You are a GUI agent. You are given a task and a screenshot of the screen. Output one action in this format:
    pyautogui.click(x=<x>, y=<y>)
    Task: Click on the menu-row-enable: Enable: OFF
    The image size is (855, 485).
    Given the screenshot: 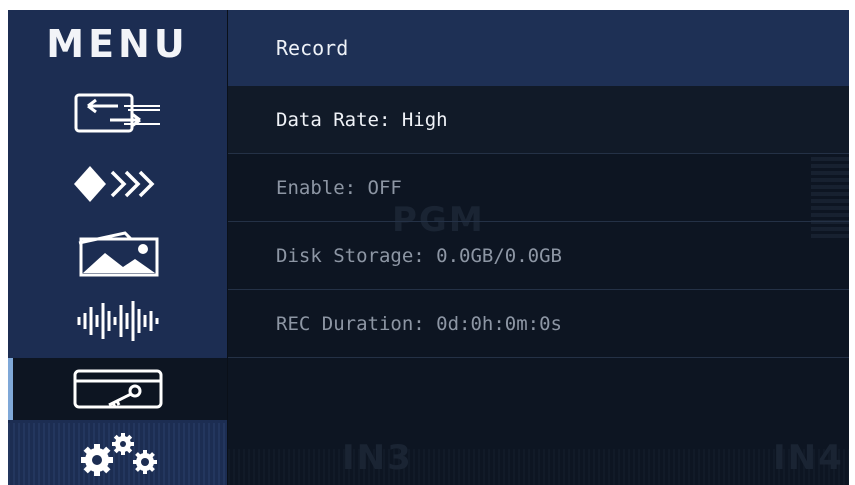 What is the action you would take?
    pyautogui.click(x=538, y=188)
    